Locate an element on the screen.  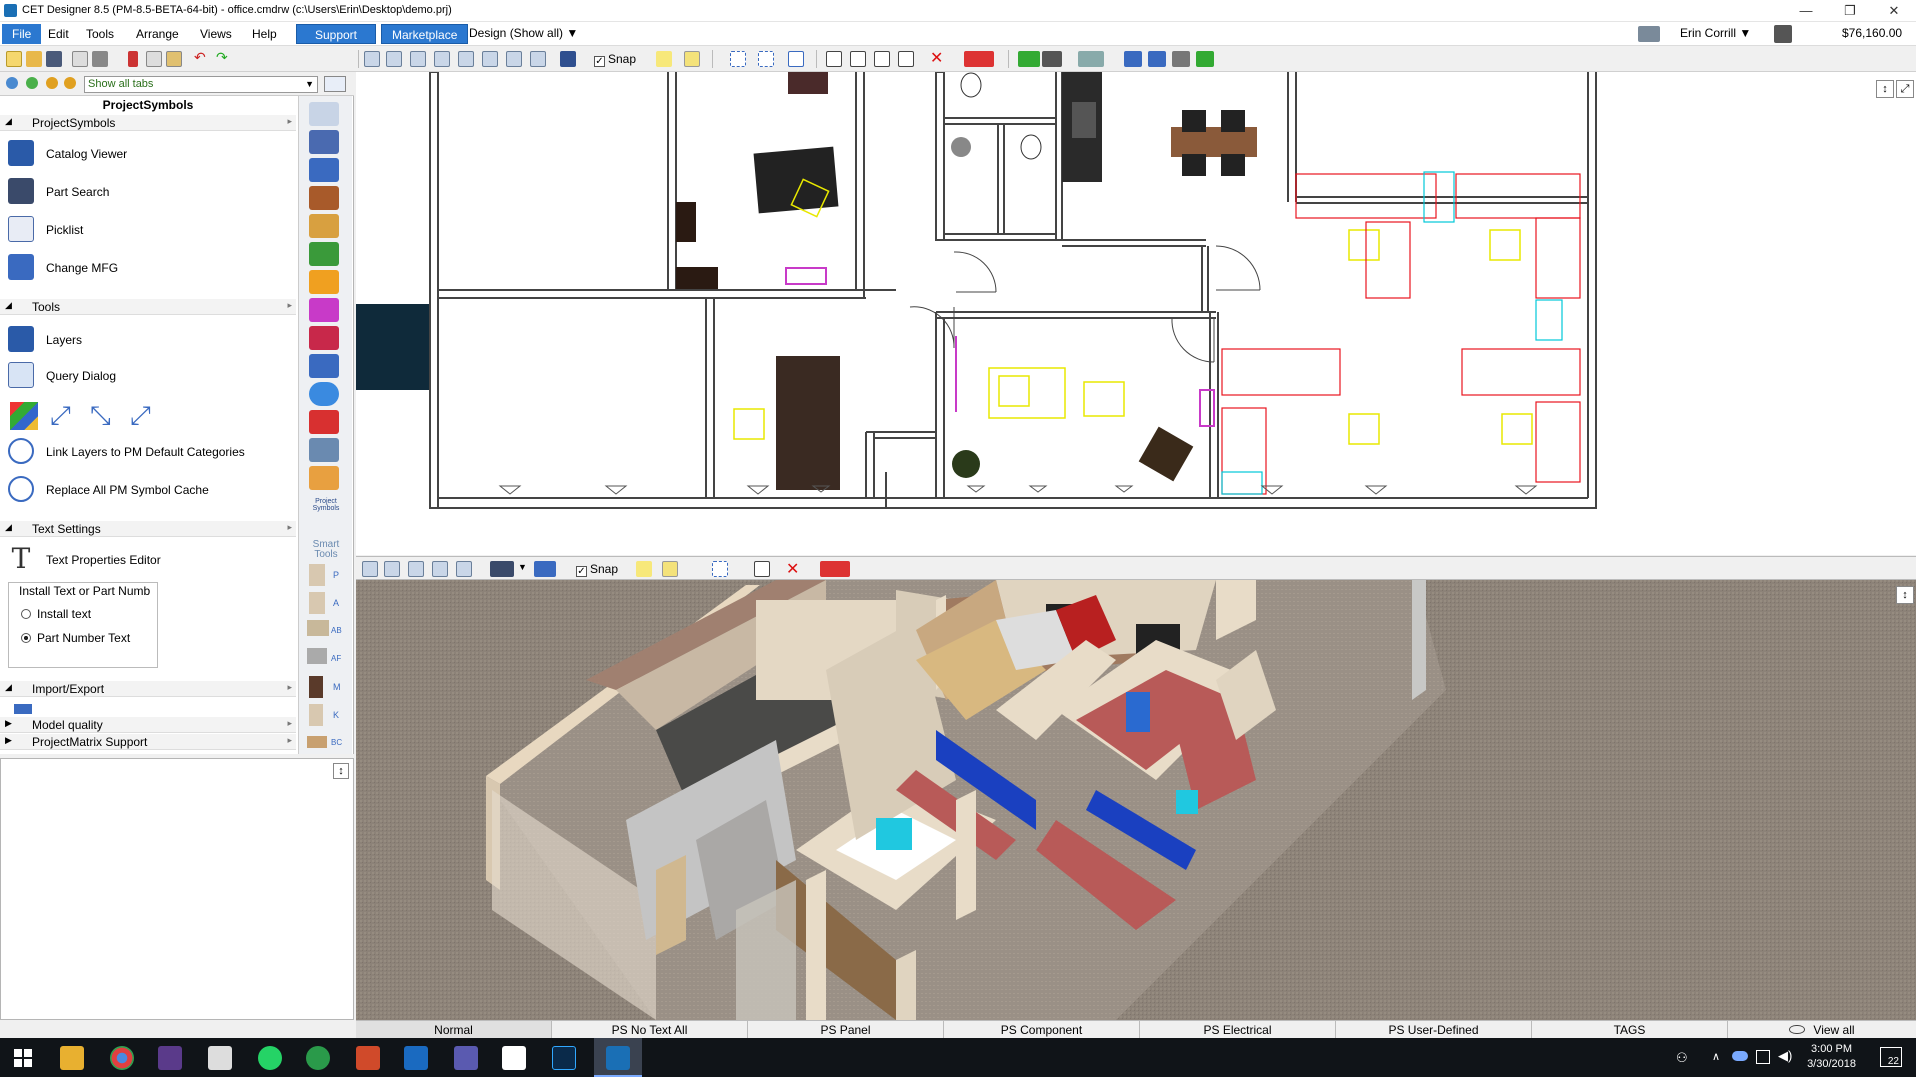
photoshop-icon is located at coordinates (564, 1058).